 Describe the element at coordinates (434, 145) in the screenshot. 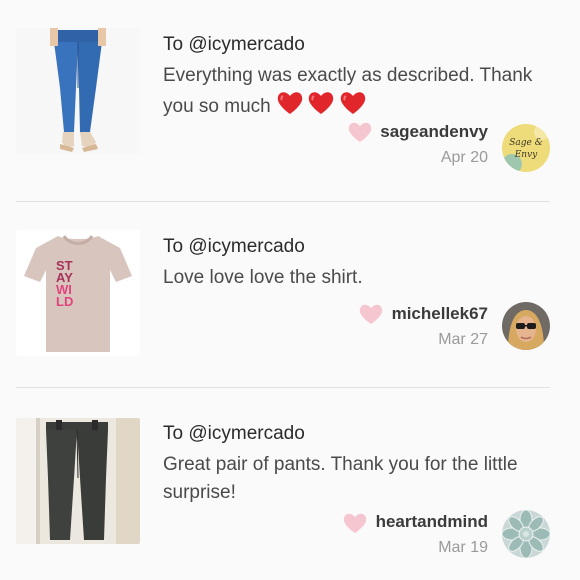

I see `review-meta: sageandenvy Apr 20` at that location.